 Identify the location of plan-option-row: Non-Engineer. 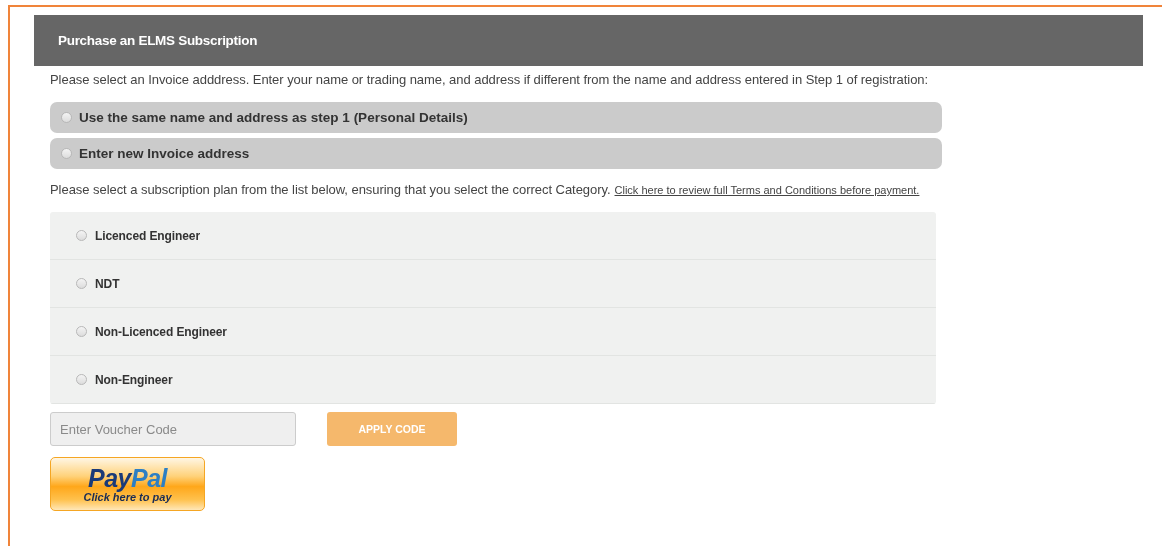
(493, 380).